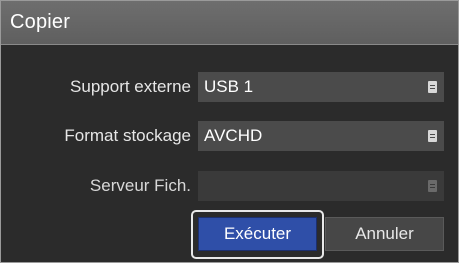 Image resolution: width=459 pixels, height=263 pixels. I want to click on support-externe-value: USB 1, so click(229, 86).